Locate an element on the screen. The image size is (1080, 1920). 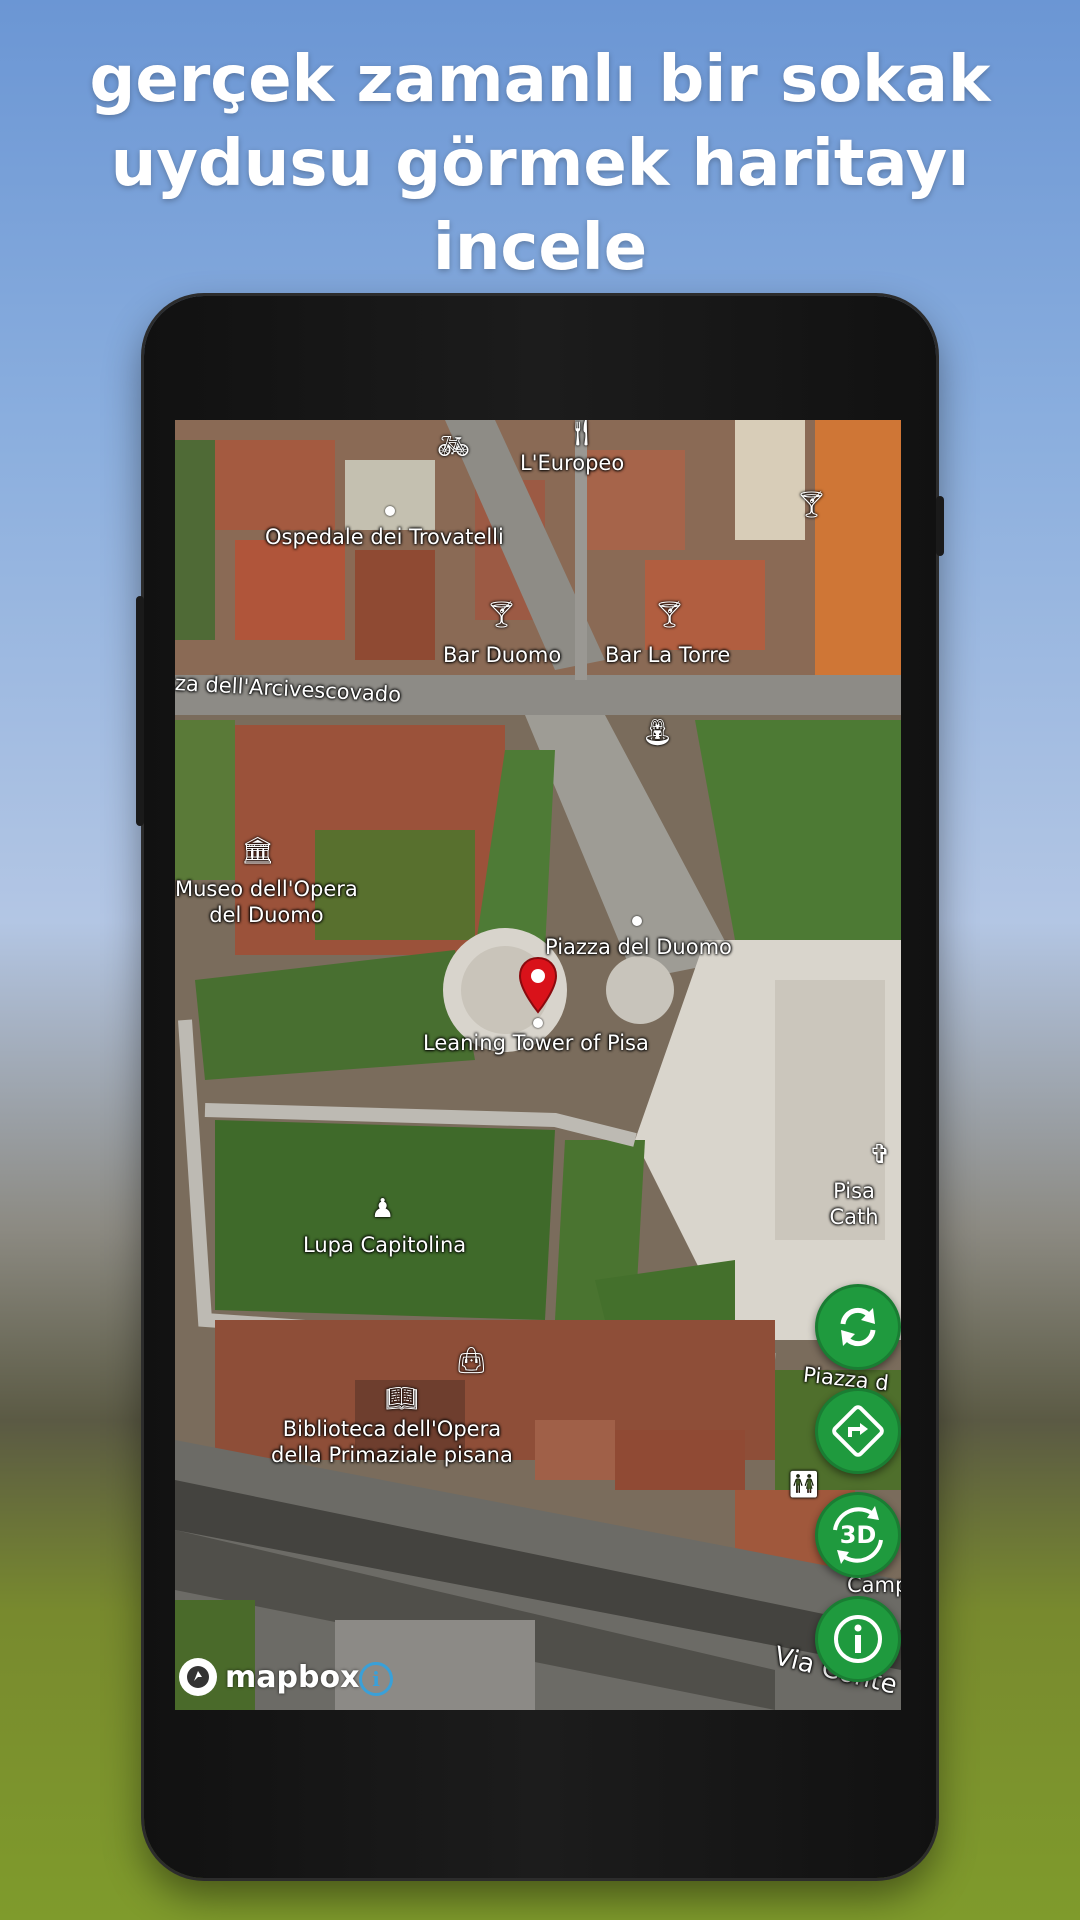
directions-icon is located at coordinates (858, 1431).